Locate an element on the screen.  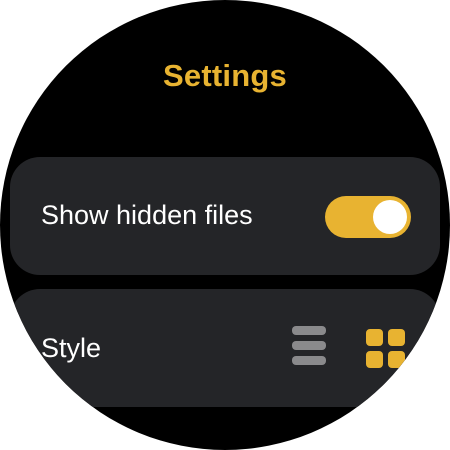
style-label: Style is located at coordinates (71, 348).